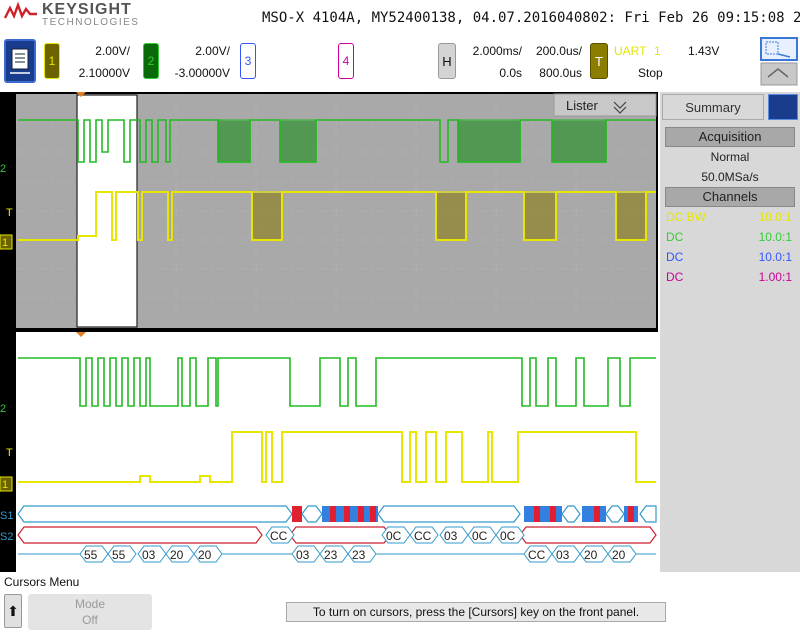  I want to click on channel-3-coupling: DC, so click(675, 257).